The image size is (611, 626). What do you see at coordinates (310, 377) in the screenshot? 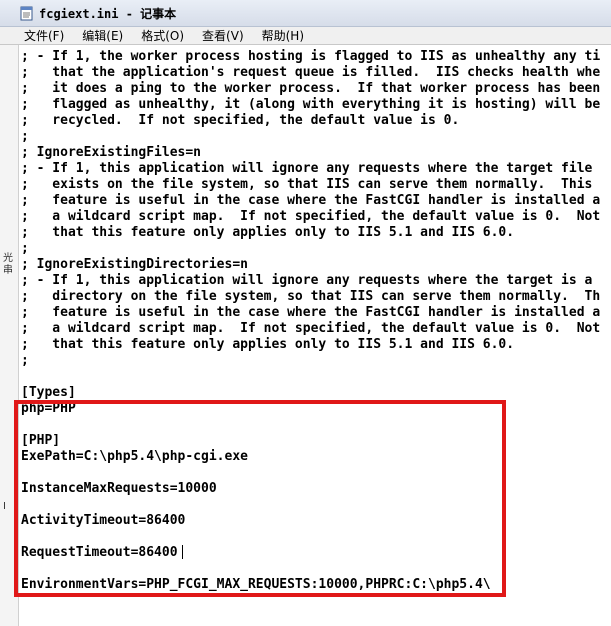
I see `text-line` at bounding box center [310, 377].